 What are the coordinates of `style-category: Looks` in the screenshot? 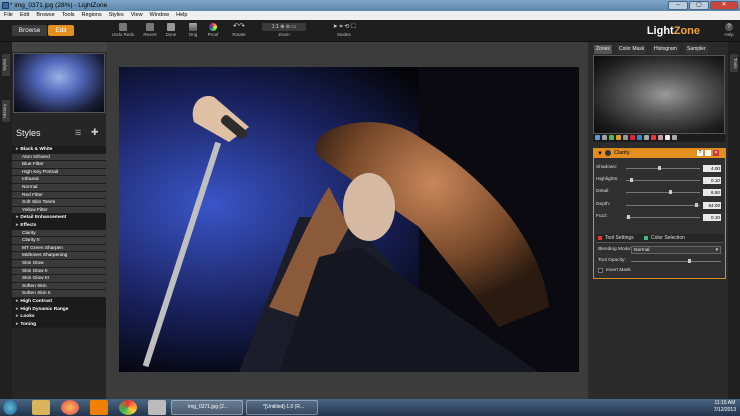 It's located at (59, 317).